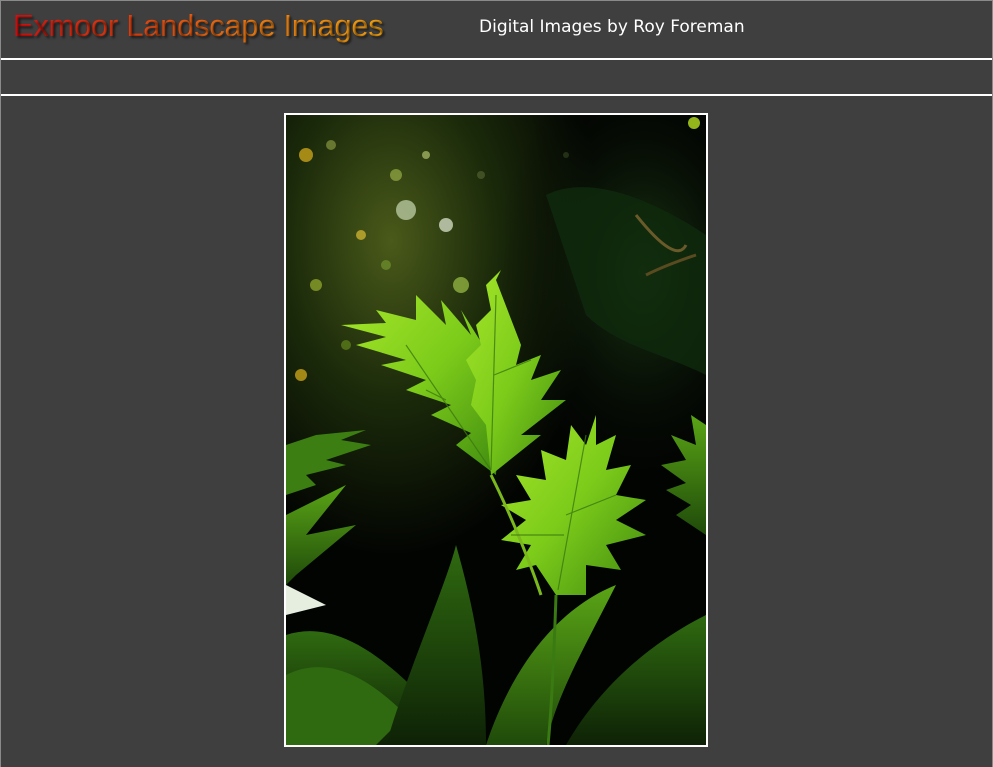 This screenshot has width=993, height=767. I want to click on page-border-left, so click(0, 383).